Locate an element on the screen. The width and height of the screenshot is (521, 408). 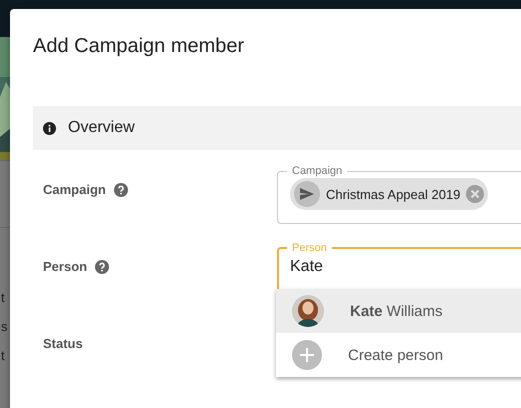
field-label: Campaign is located at coordinates (74, 189).